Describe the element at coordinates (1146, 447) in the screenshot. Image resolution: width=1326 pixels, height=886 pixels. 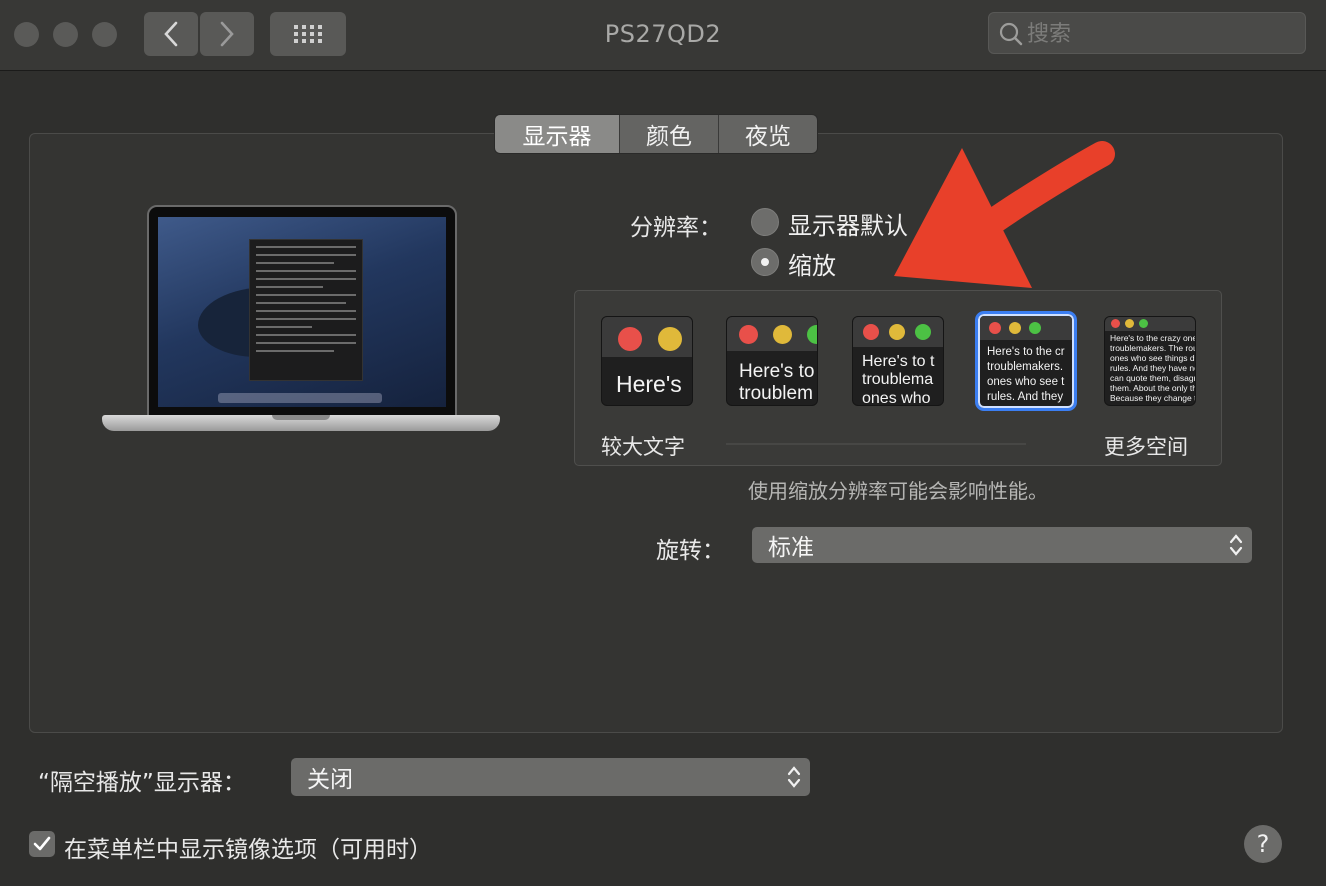
I see `more-space-label: 更多空间` at that location.